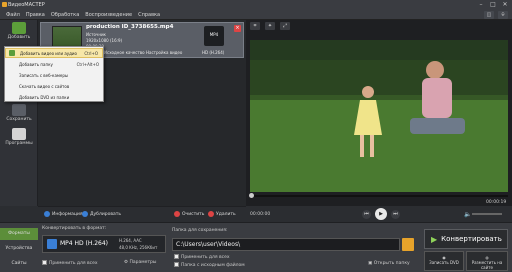  Describe the element at coordinates (489, 15) in the screenshot. I see `screenshot-icon: ◫` at that location.